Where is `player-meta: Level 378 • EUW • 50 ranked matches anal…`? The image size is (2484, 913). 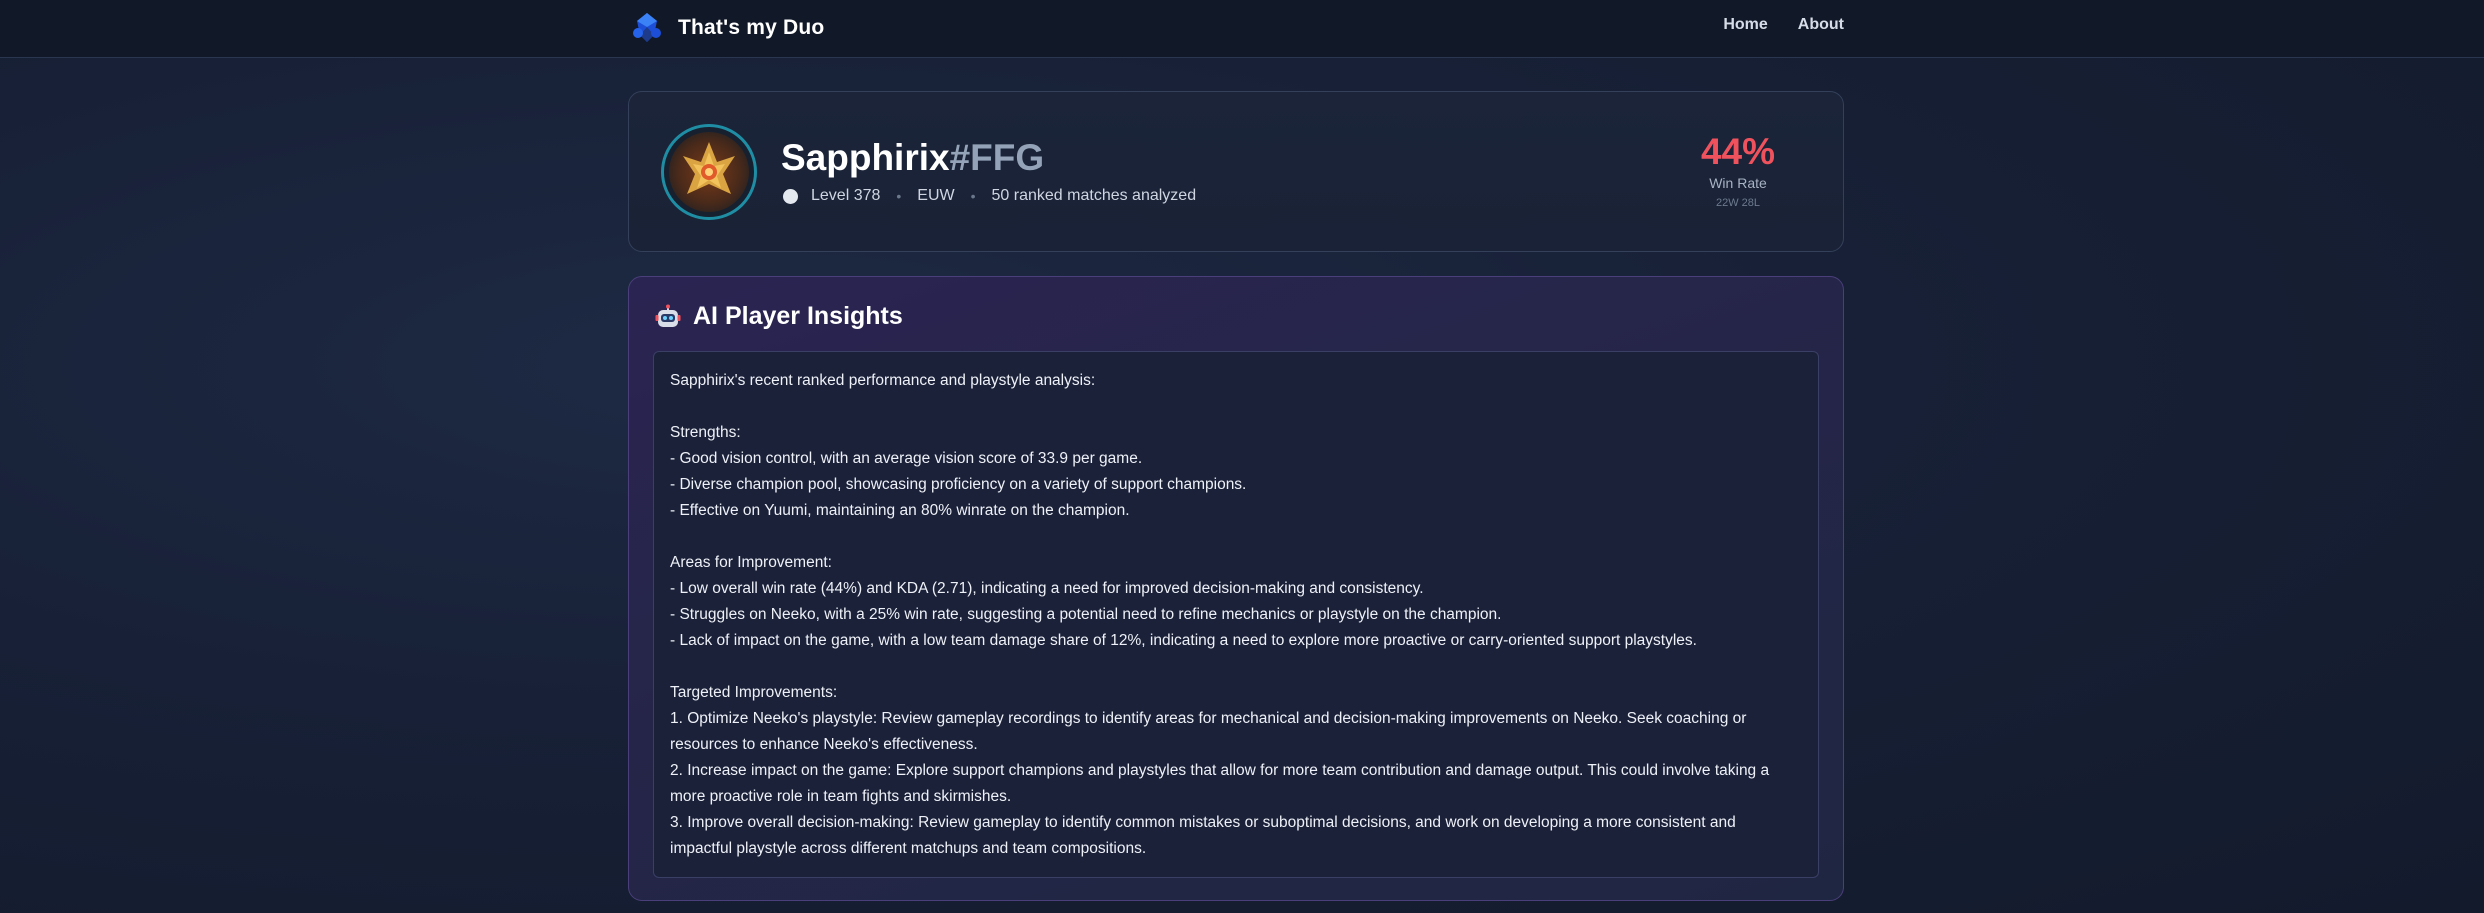 player-meta: Level 378 • EUW • 50 ranked matches anal… is located at coordinates (989, 196).